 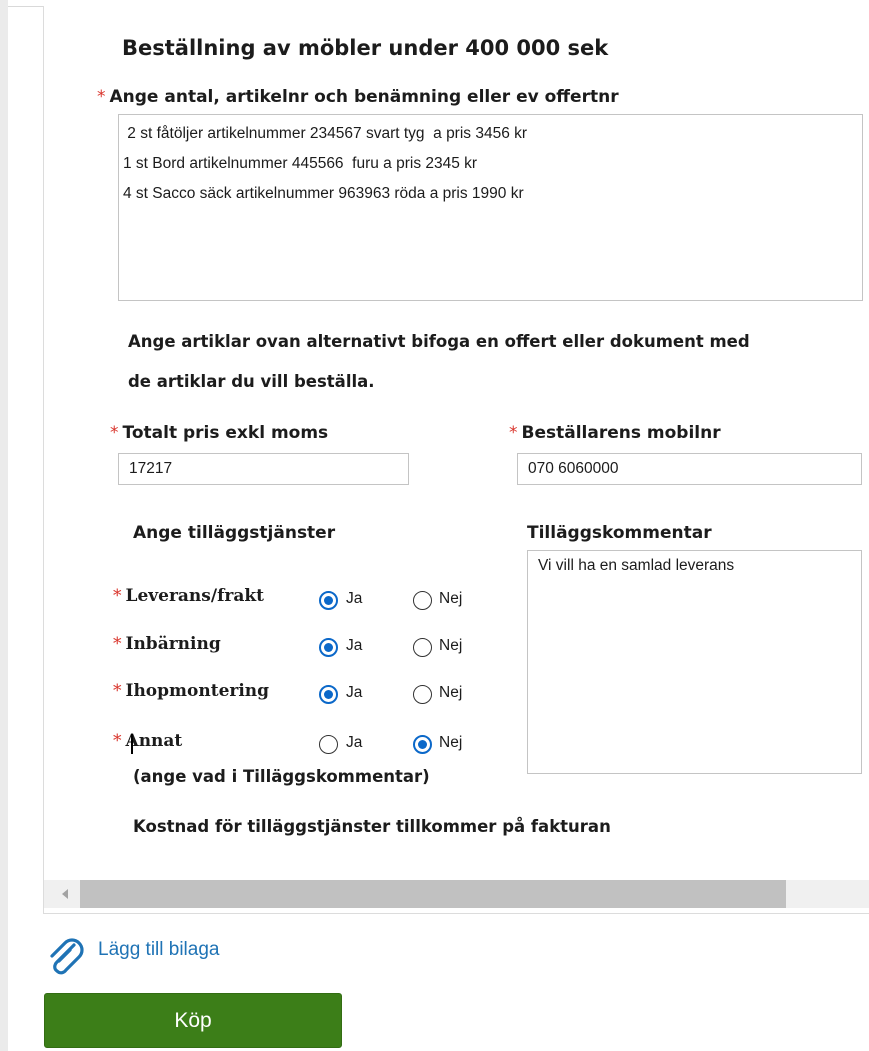 What do you see at coordinates (4, 525) in the screenshot?
I see `page-left-border` at bounding box center [4, 525].